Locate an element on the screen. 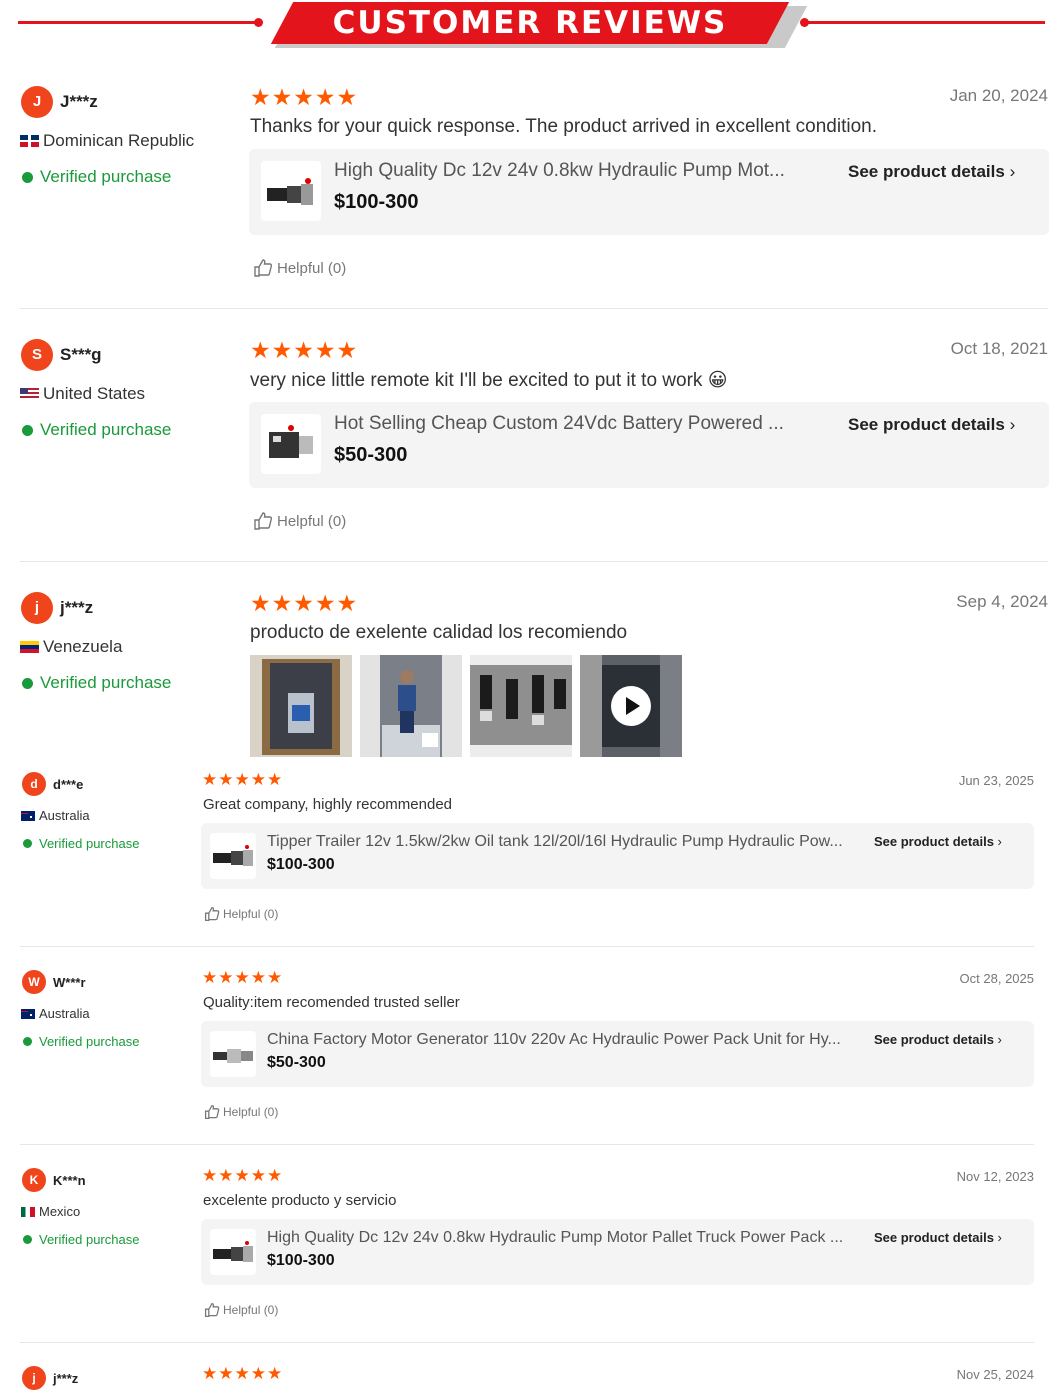  country-label: Venezuela is located at coordinates (83, 646).